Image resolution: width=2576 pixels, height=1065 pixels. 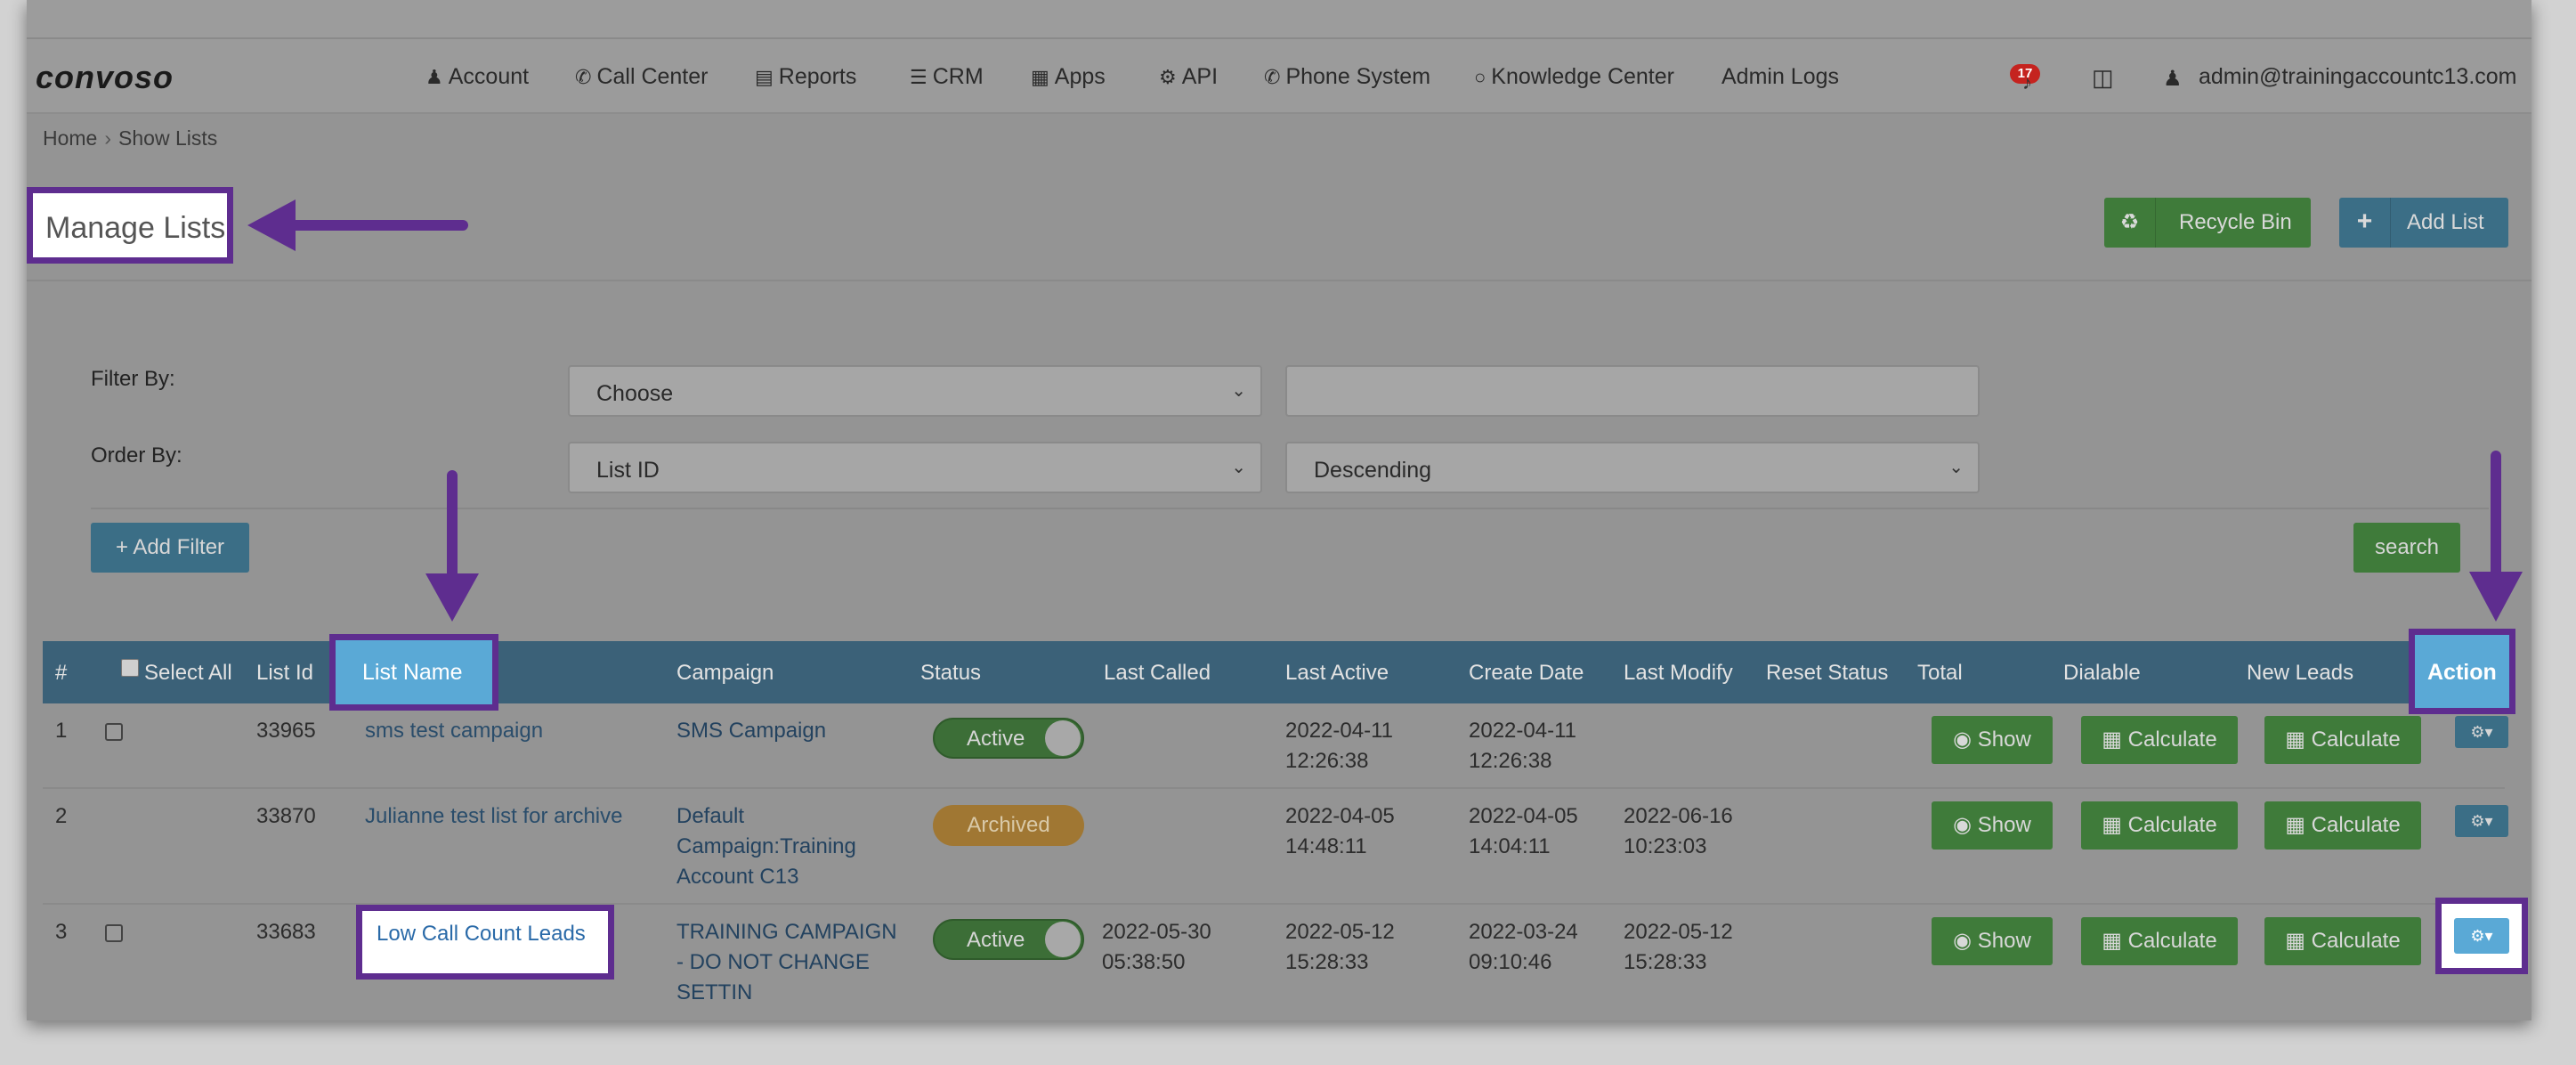 I want to click on campaign-link: TRAINING CAMPAIGN - DO NOT CHANGE SETTIN, so click(x=787, y=962).